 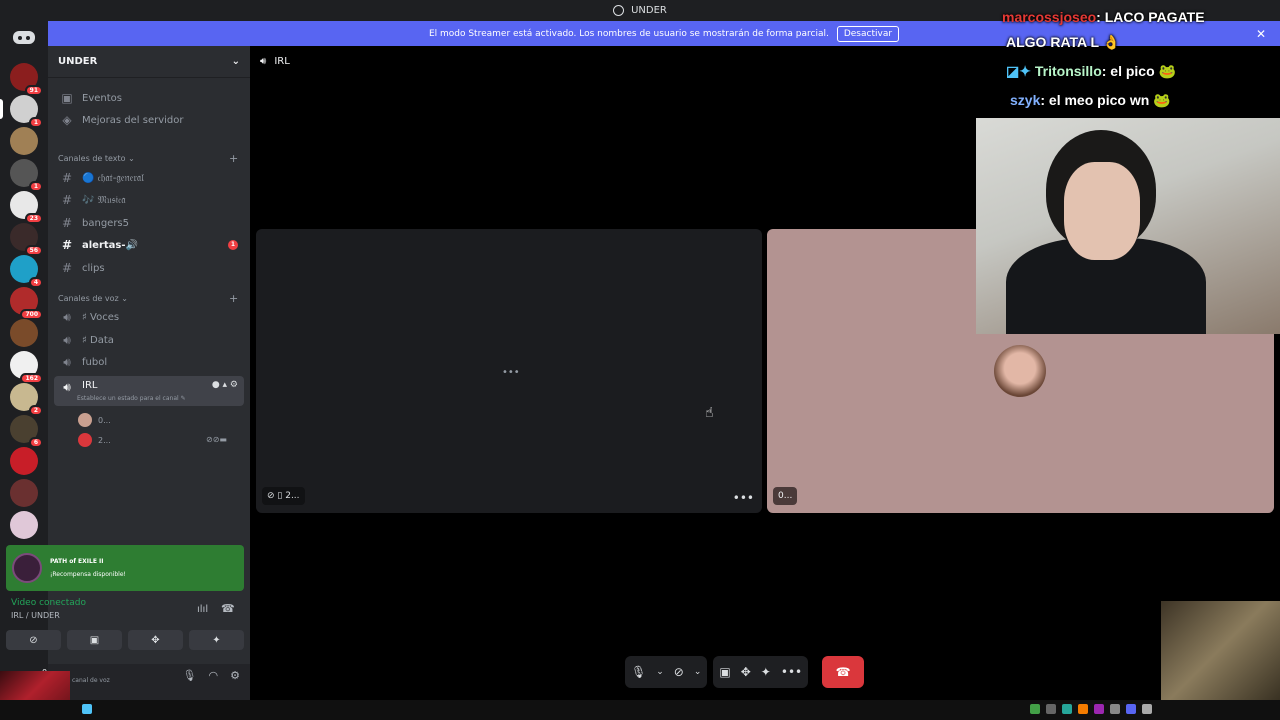 I want to click on channel-alertas: # alertas-🔊 1, so click(x=149, y=245).